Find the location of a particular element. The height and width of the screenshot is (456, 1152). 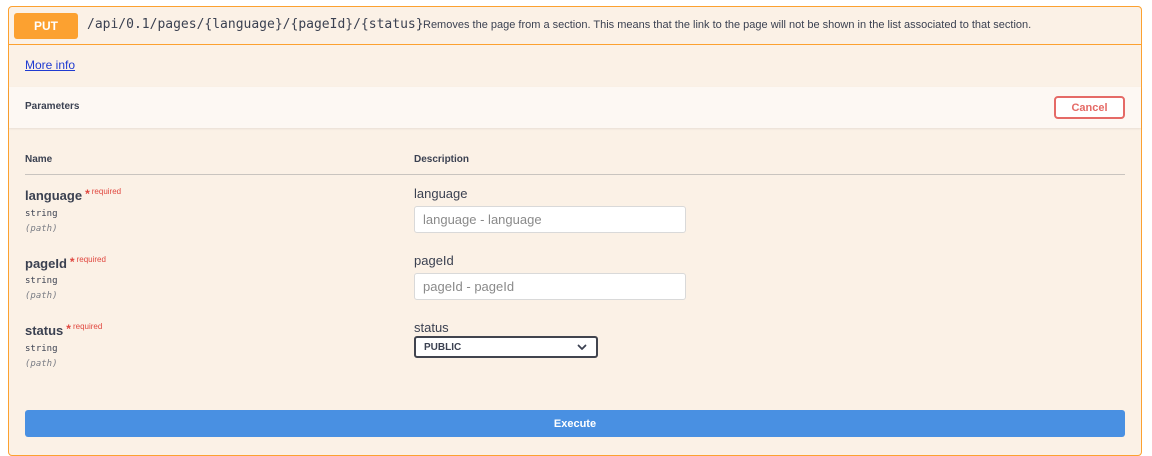

param-type-language: string is located at coordinates (41, 214).